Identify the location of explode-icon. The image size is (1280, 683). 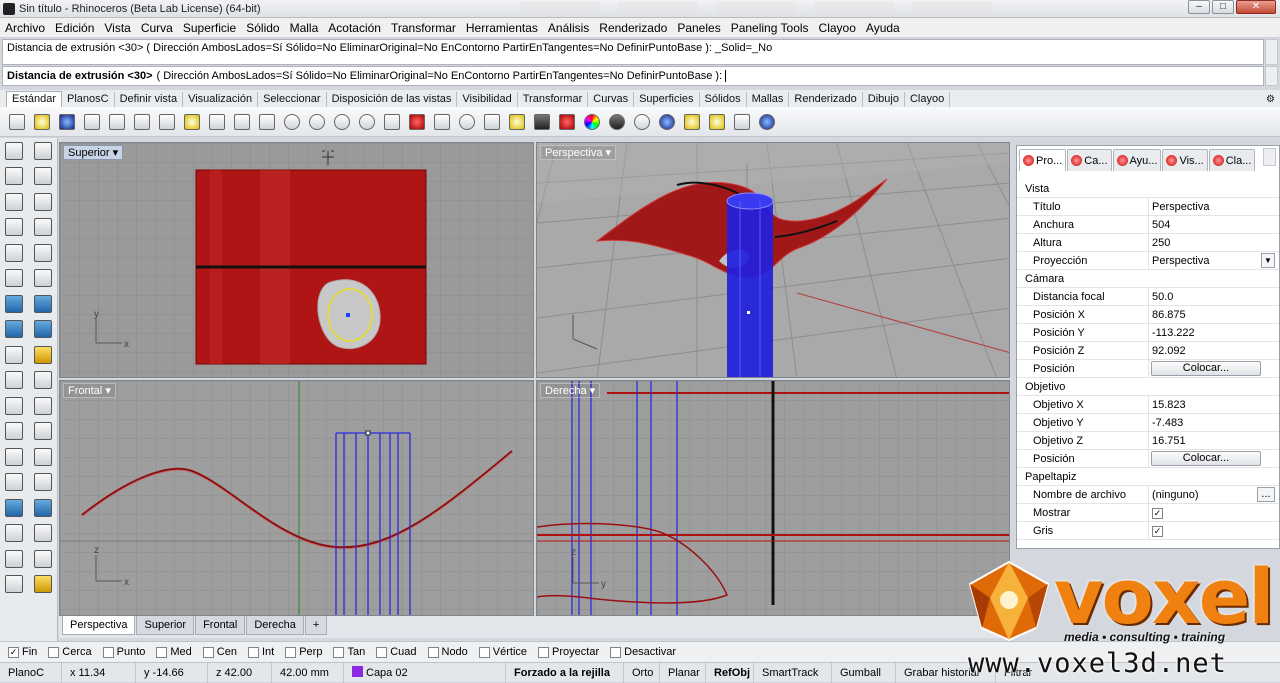
(42, 405).